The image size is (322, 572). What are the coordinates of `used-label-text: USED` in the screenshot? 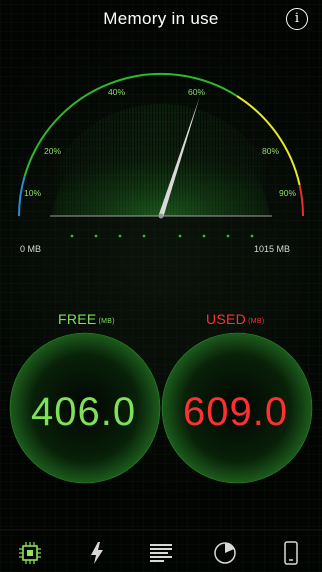 It's located at (226, 319).